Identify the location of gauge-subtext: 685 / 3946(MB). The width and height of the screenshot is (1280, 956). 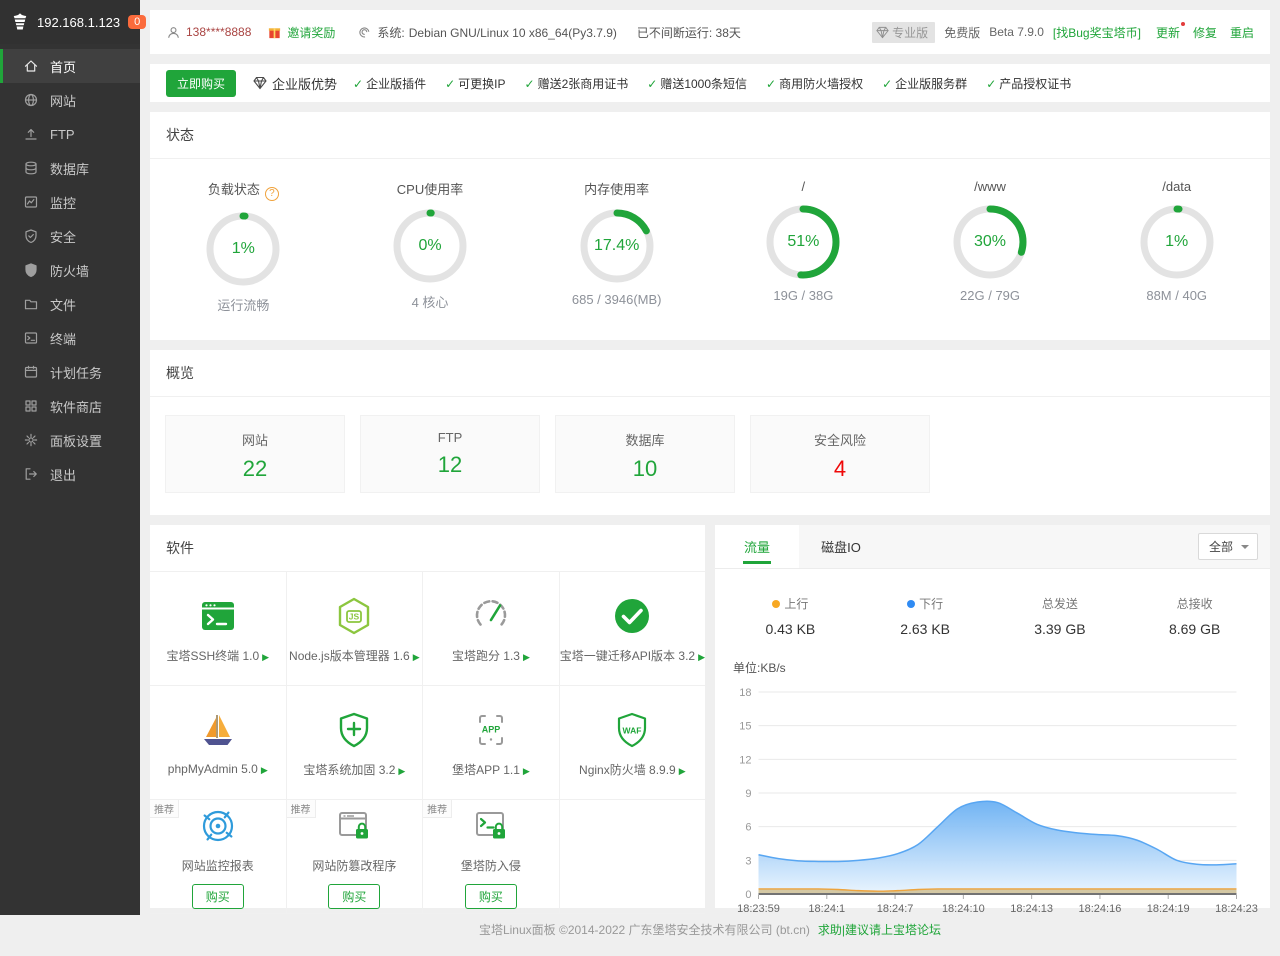
(616, 299).